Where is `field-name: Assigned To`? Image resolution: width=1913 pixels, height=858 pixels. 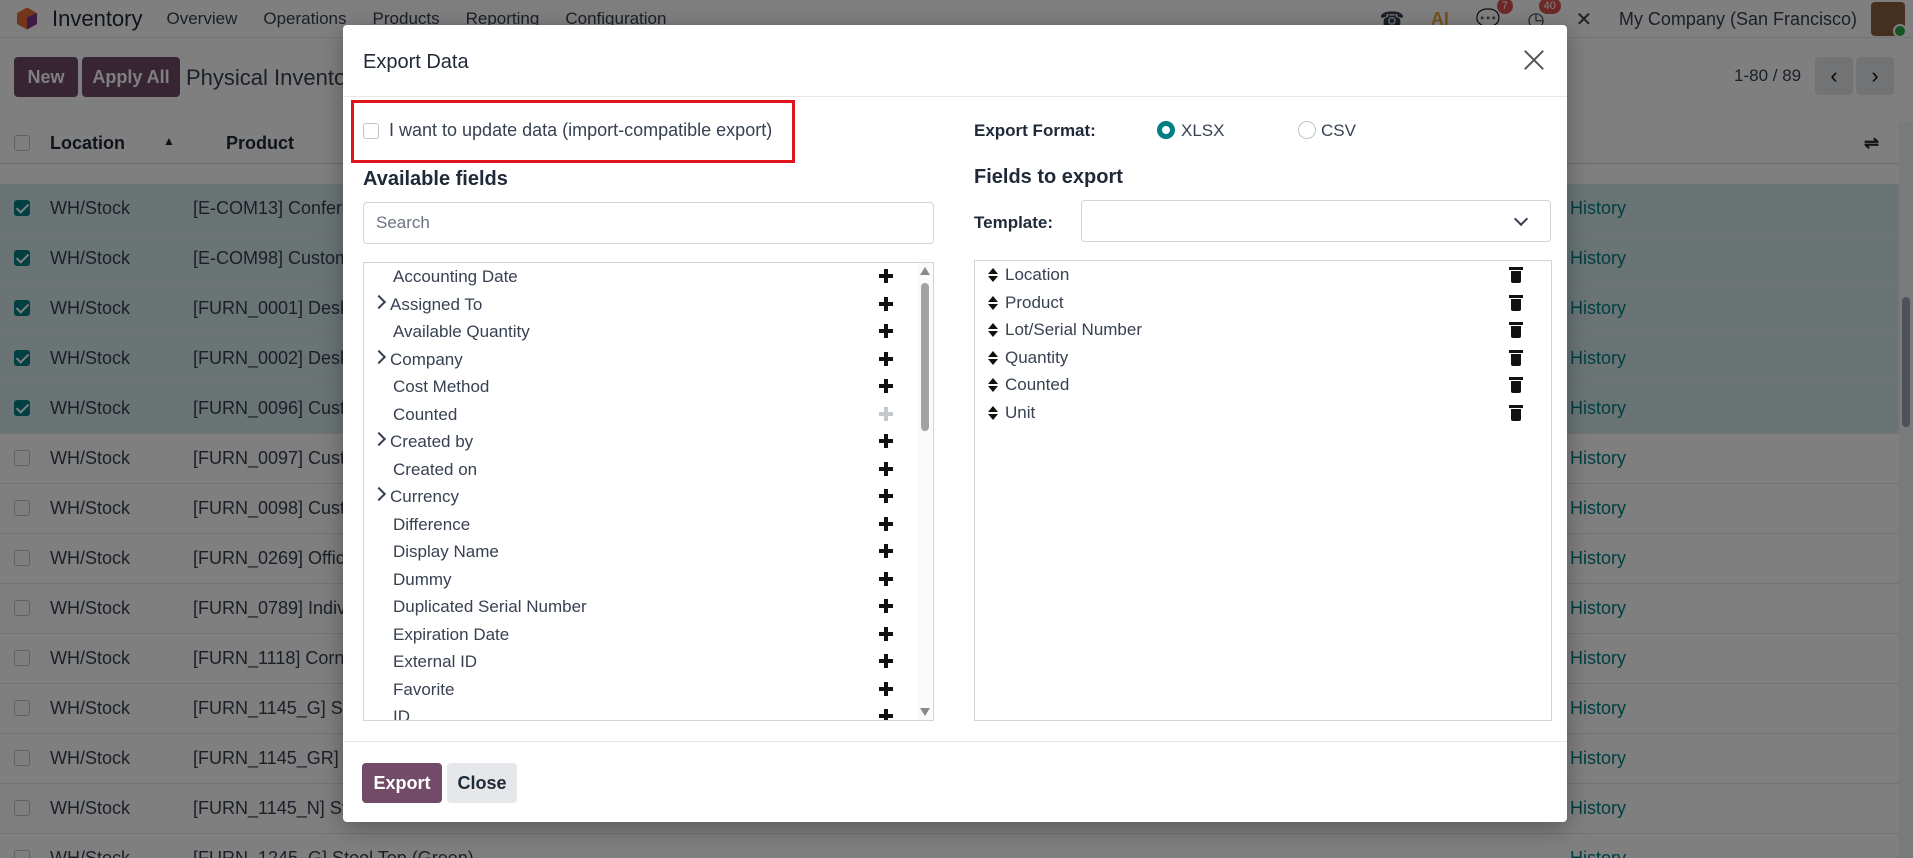
field-name: Assigned To is located at coordinates (436, 304).